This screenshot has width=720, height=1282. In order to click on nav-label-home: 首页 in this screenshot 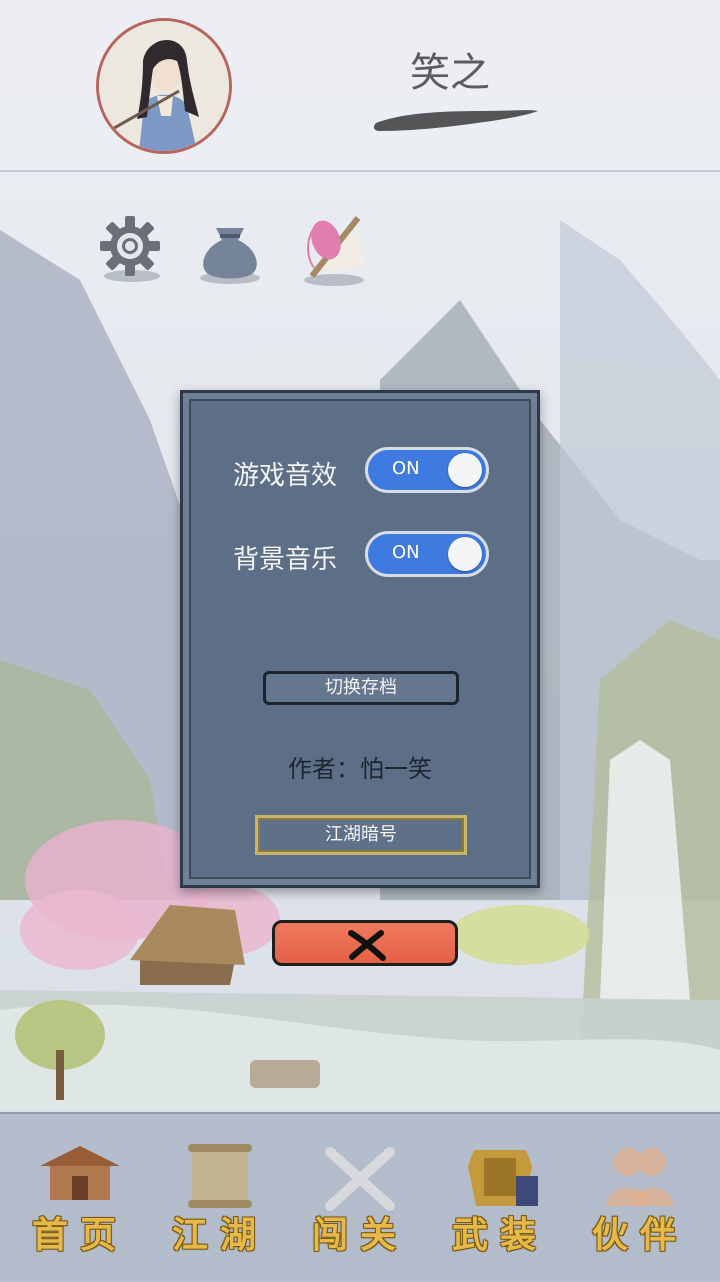, I will do `click(79, 1235)`.